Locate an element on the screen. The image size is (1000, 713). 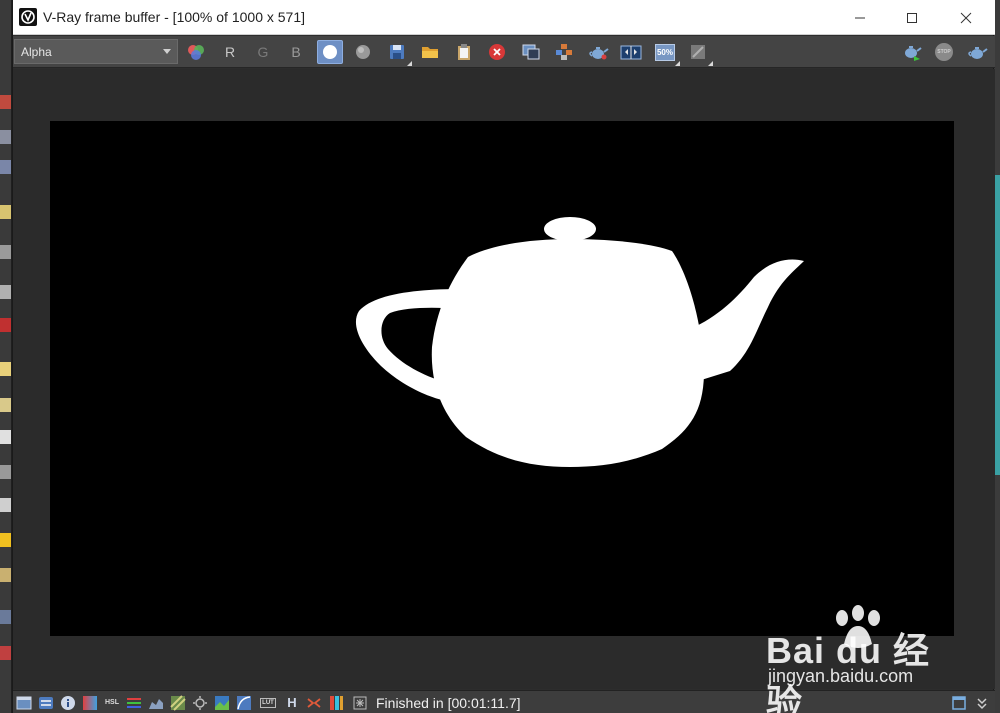
stripes-icon is located at coordinates (178, 702).